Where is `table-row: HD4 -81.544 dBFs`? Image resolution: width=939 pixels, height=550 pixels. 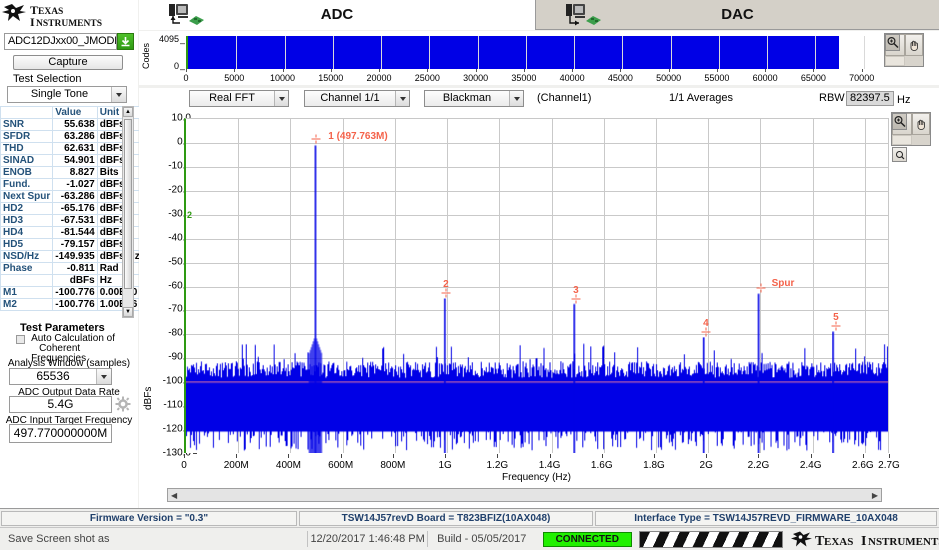
table-row: HD4 -81.544 dBFs is located at coordinates (71, 232).